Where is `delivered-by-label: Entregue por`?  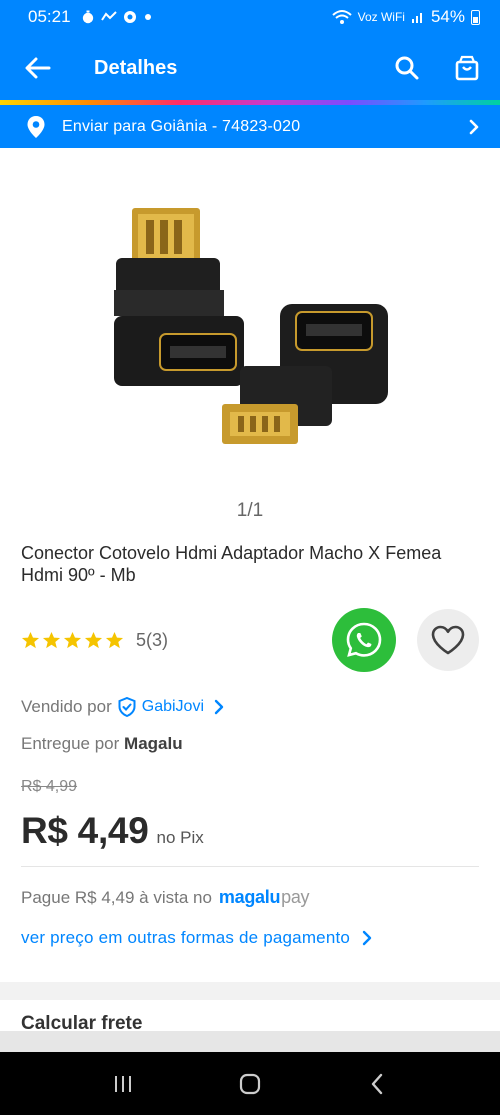 delivered-by-label: Entregue por is located at coordinates (70, 743).